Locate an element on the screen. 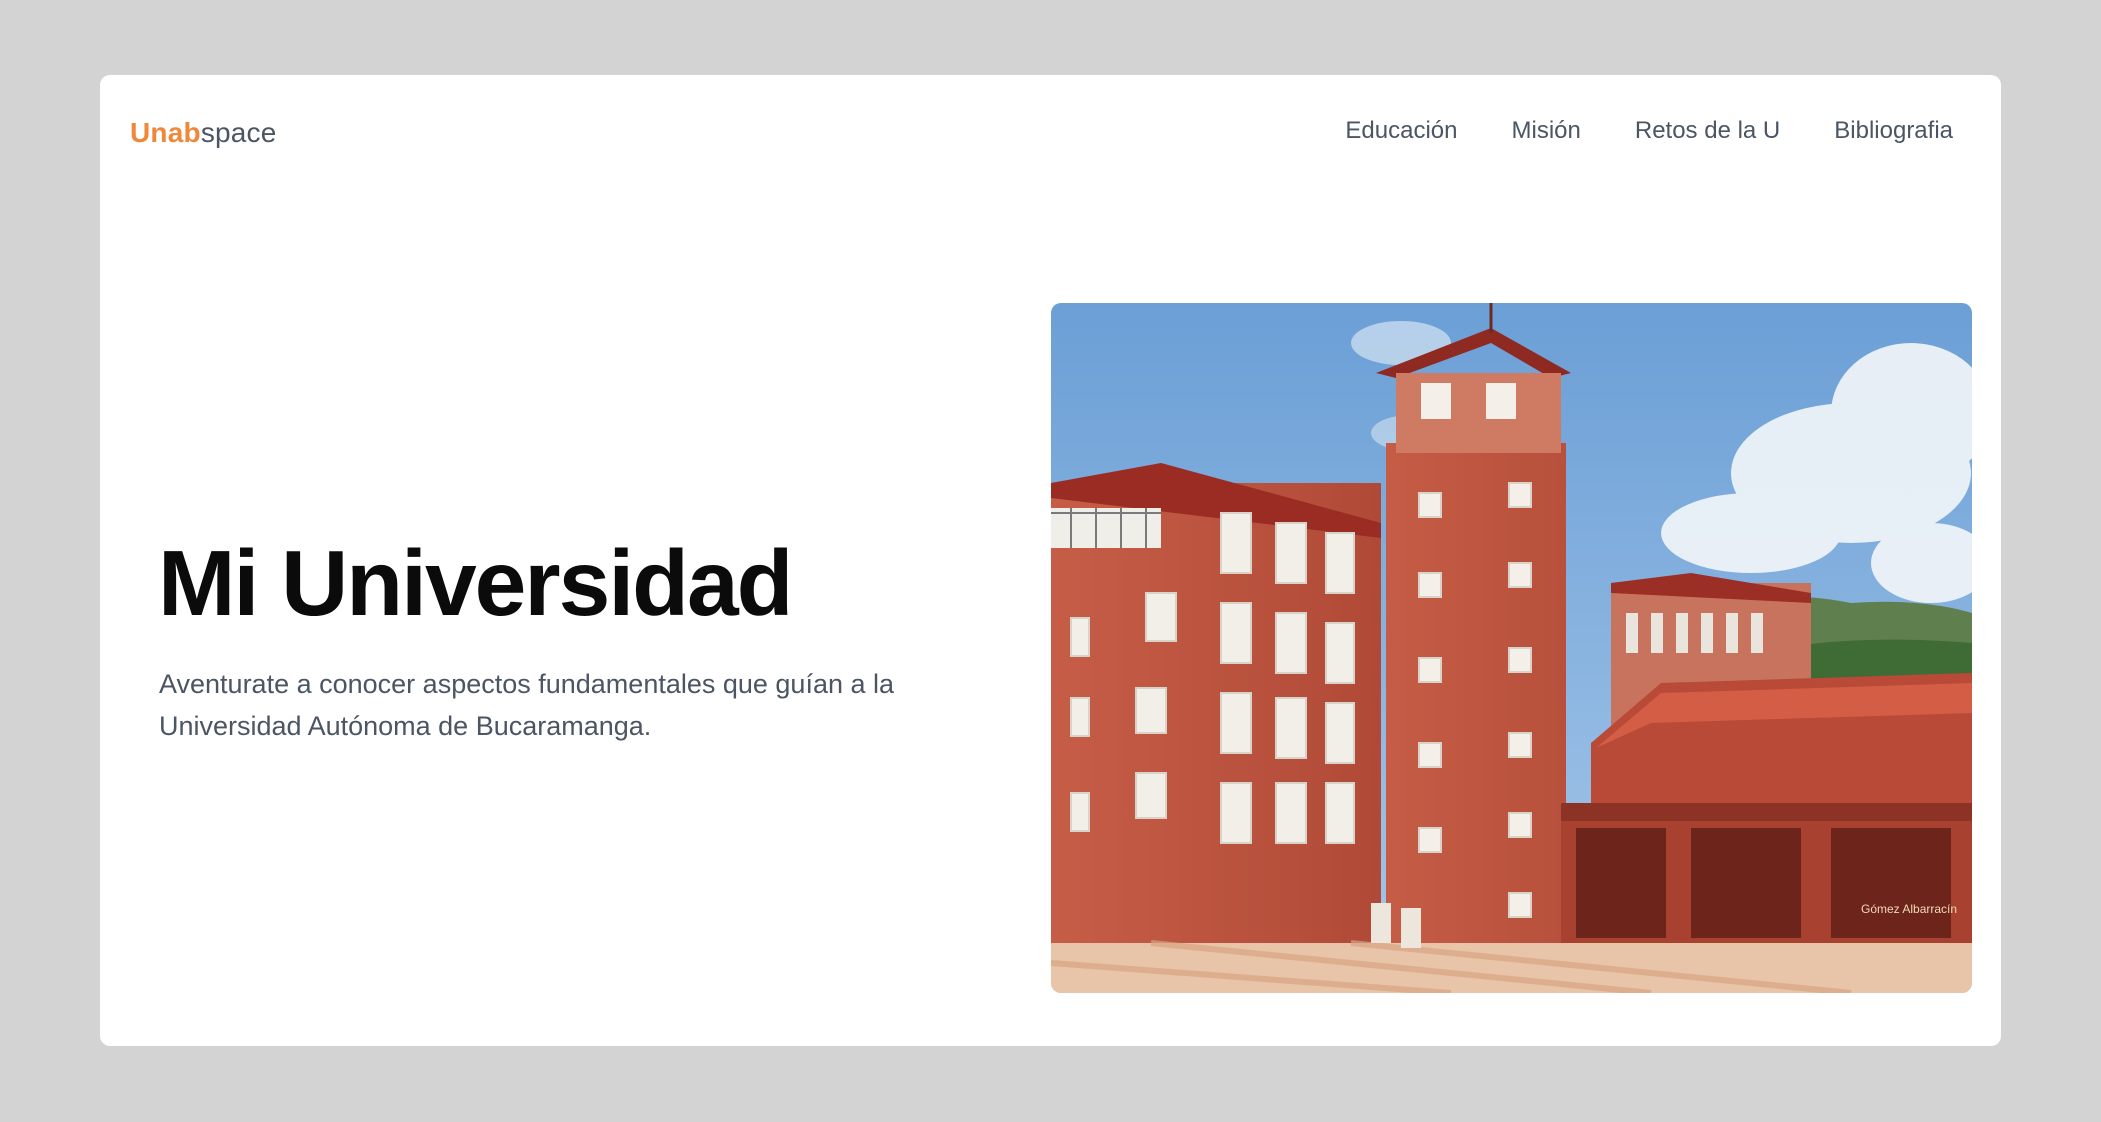 The height and width of the screenshot is (1122, 2101). nav-link-educacion: Educación is located at coordinates (1401, 131).